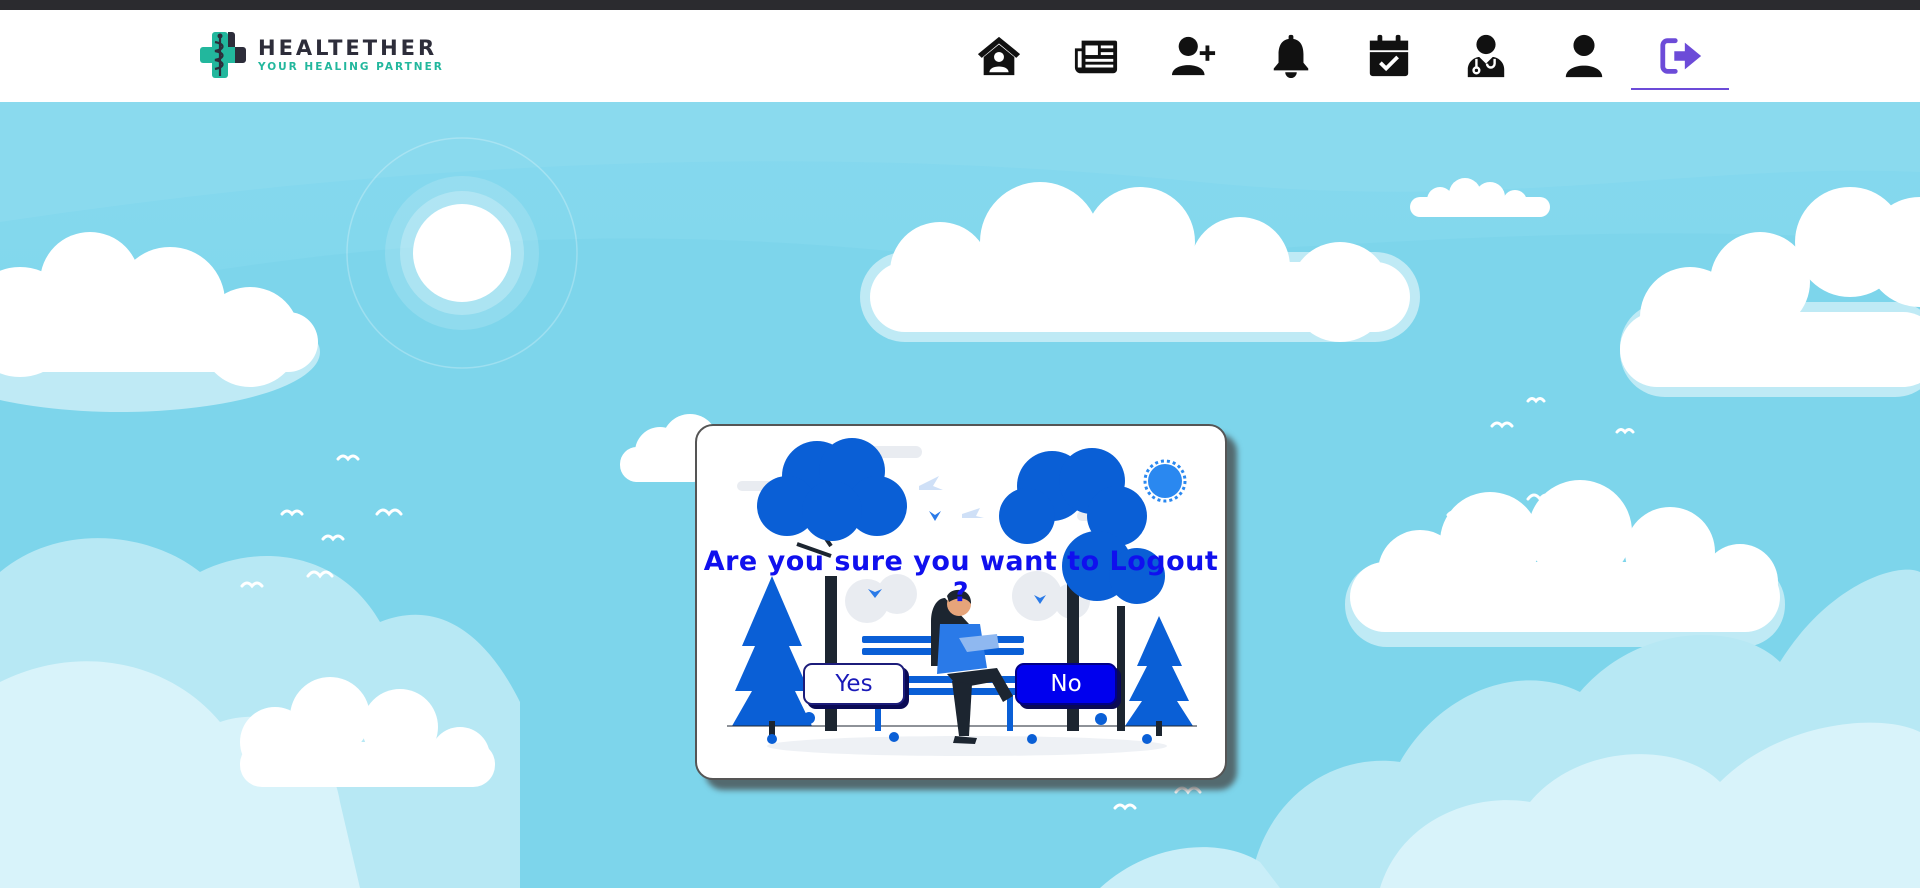  Describe the element at coordinates (1066, 684) in the screenshot. I see `no-button: No` at that location.